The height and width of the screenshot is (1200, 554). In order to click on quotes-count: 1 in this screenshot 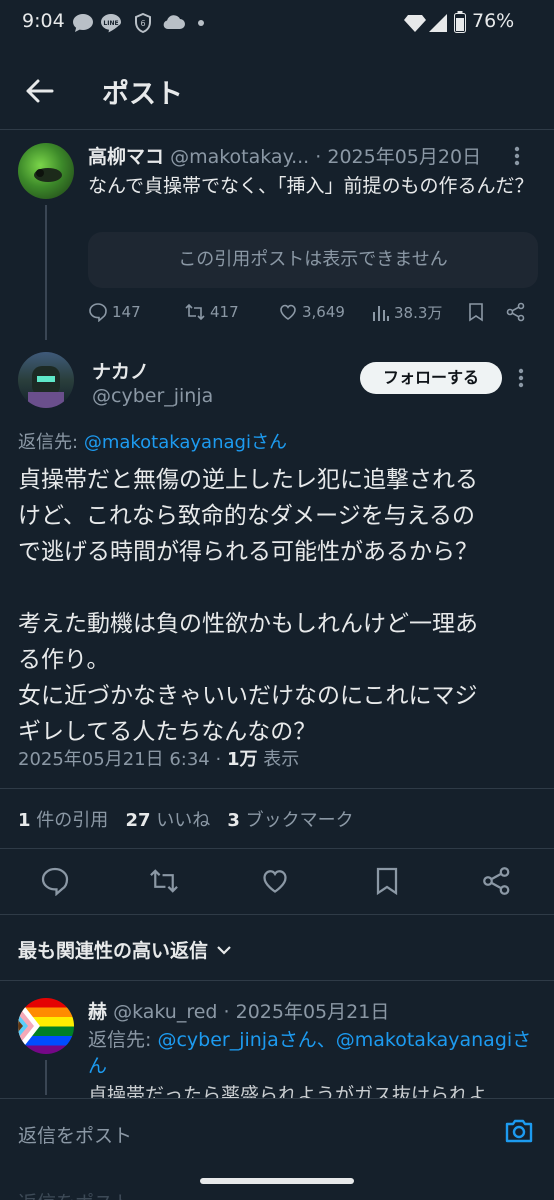, I will do `click(24, 820)`.